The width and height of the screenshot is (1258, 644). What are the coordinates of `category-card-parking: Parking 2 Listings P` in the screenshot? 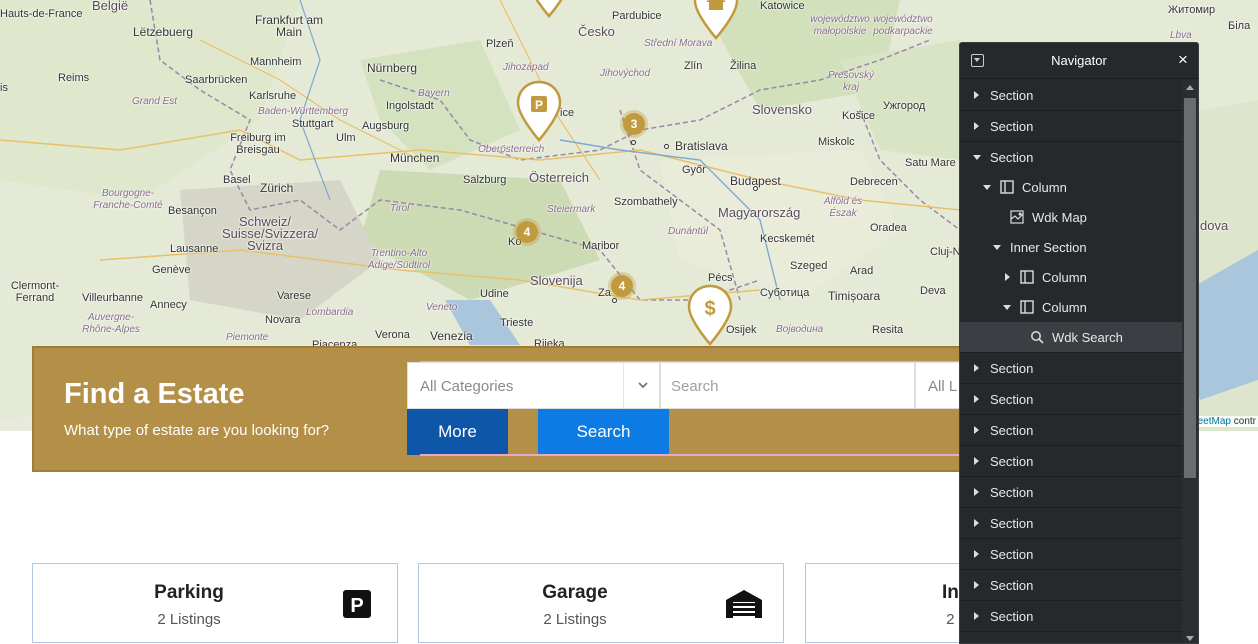 It's located at (215, 603).